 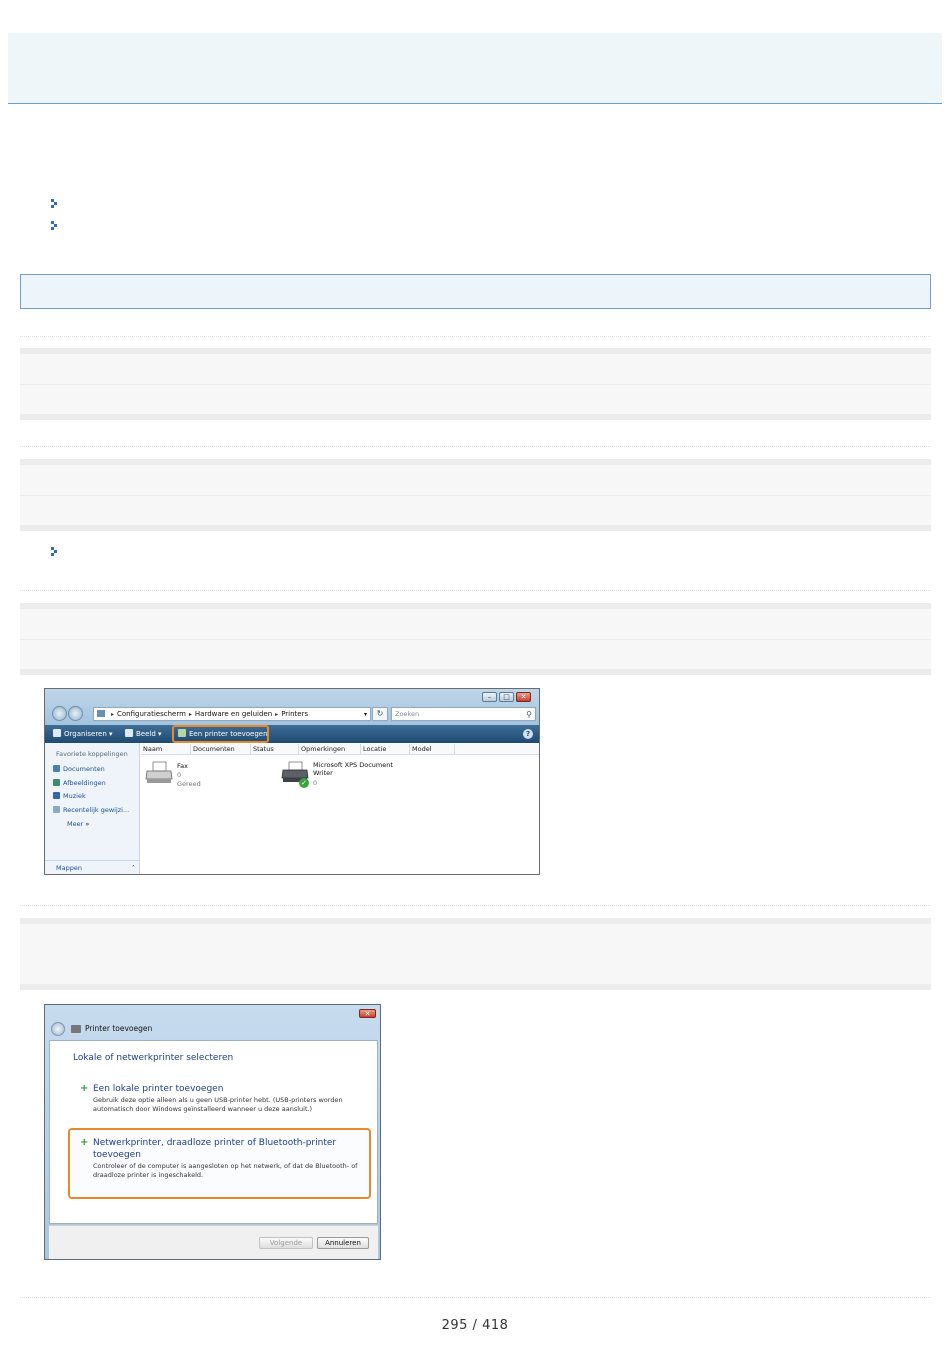 I want to click on printer-name: Fax, so click(x=182, y=766).